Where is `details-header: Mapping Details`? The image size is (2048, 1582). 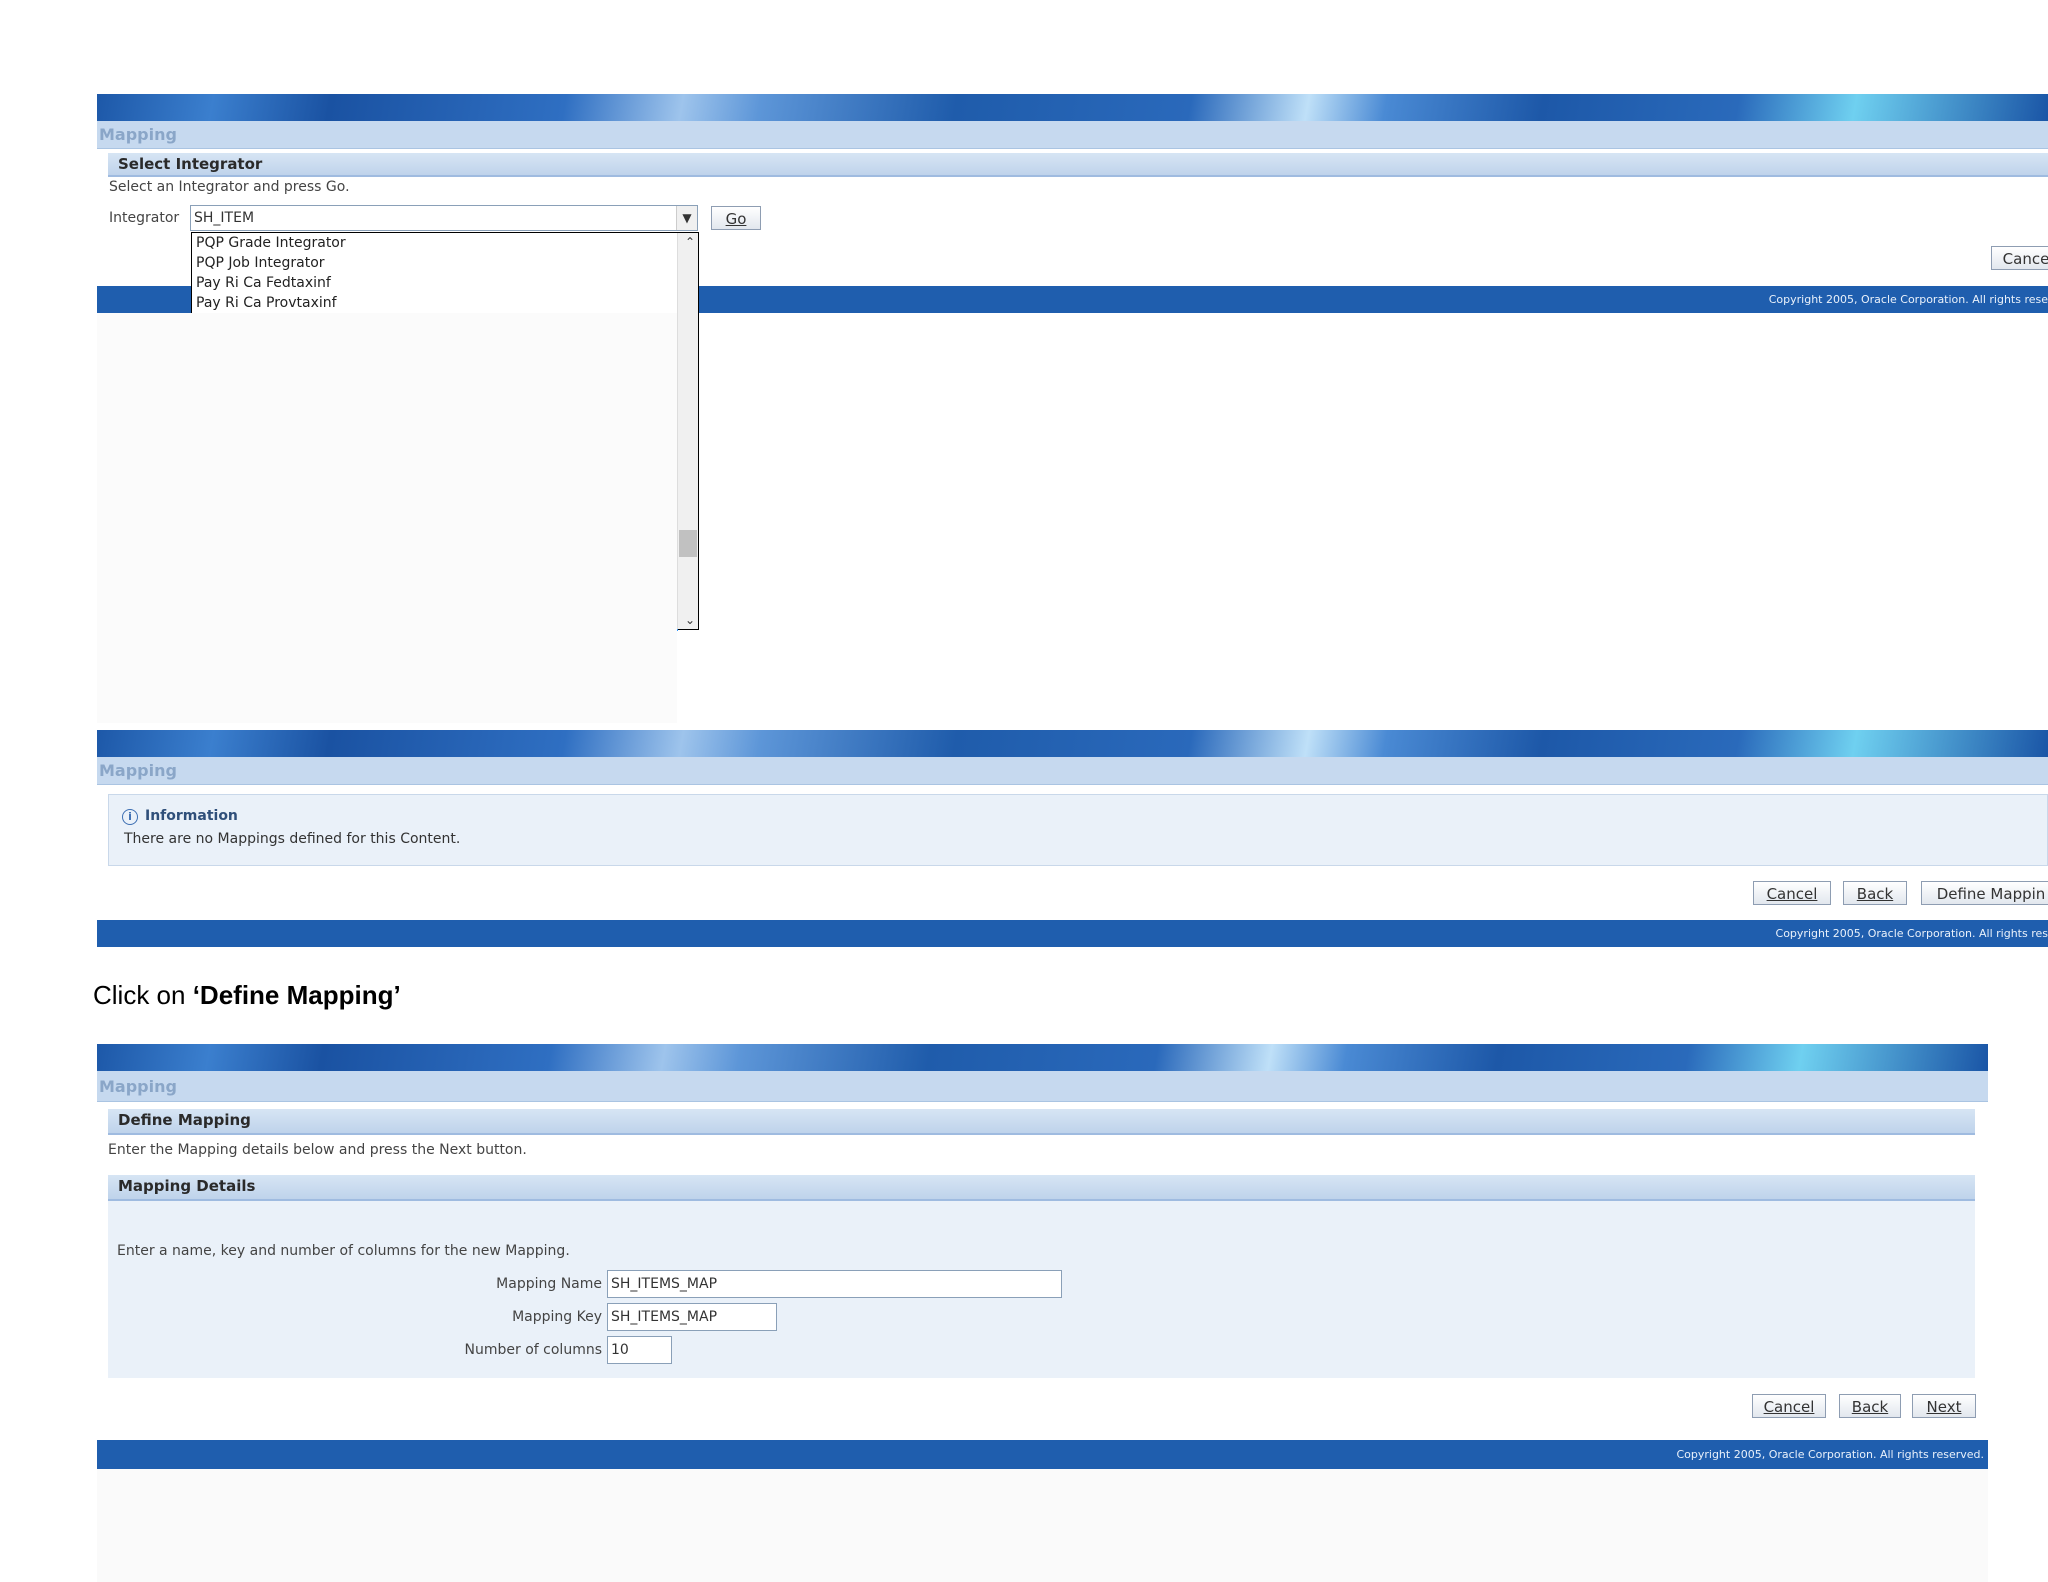 details-header: Mapping Details is located at coordinates (1041, 1188).